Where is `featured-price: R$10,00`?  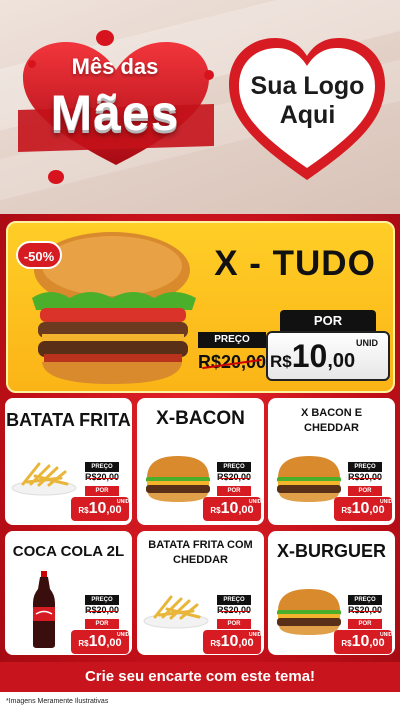 featured-price: R$10,00 is located at coordinates (313, 356).